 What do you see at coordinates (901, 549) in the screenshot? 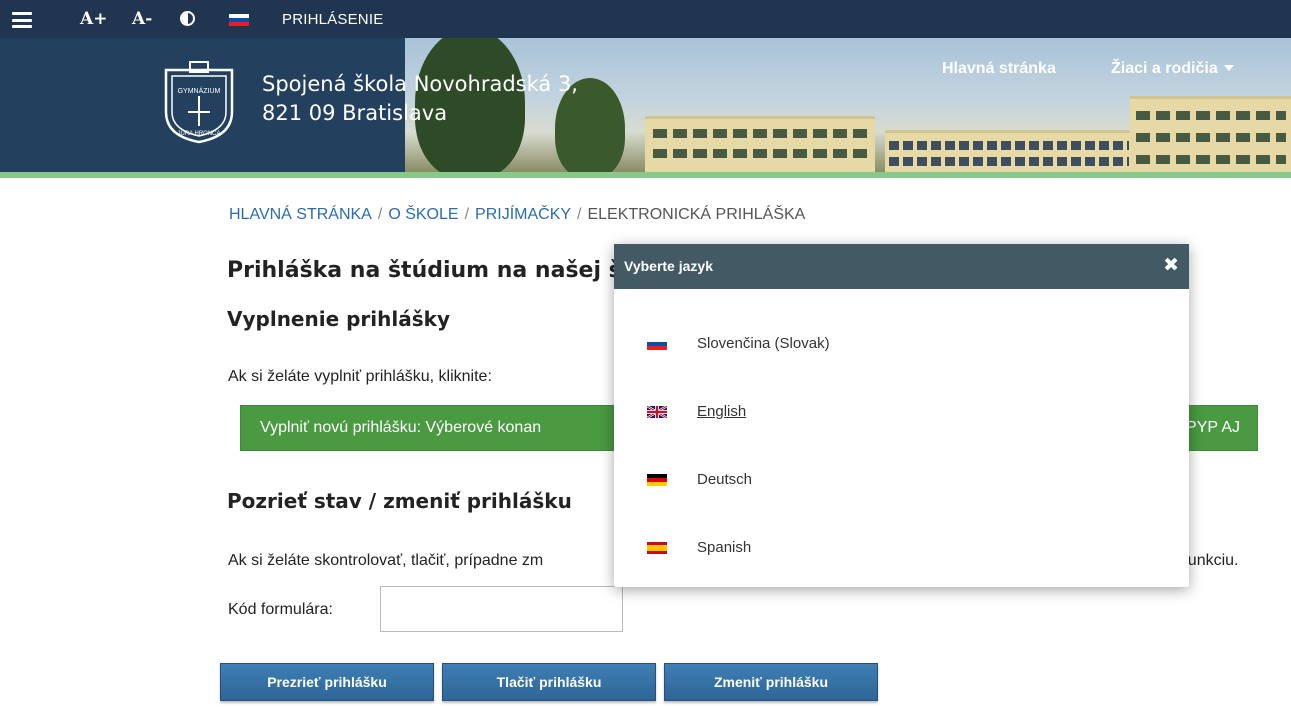
I see `language-option-spanish: Spanish` at bounding box center [901, 549].